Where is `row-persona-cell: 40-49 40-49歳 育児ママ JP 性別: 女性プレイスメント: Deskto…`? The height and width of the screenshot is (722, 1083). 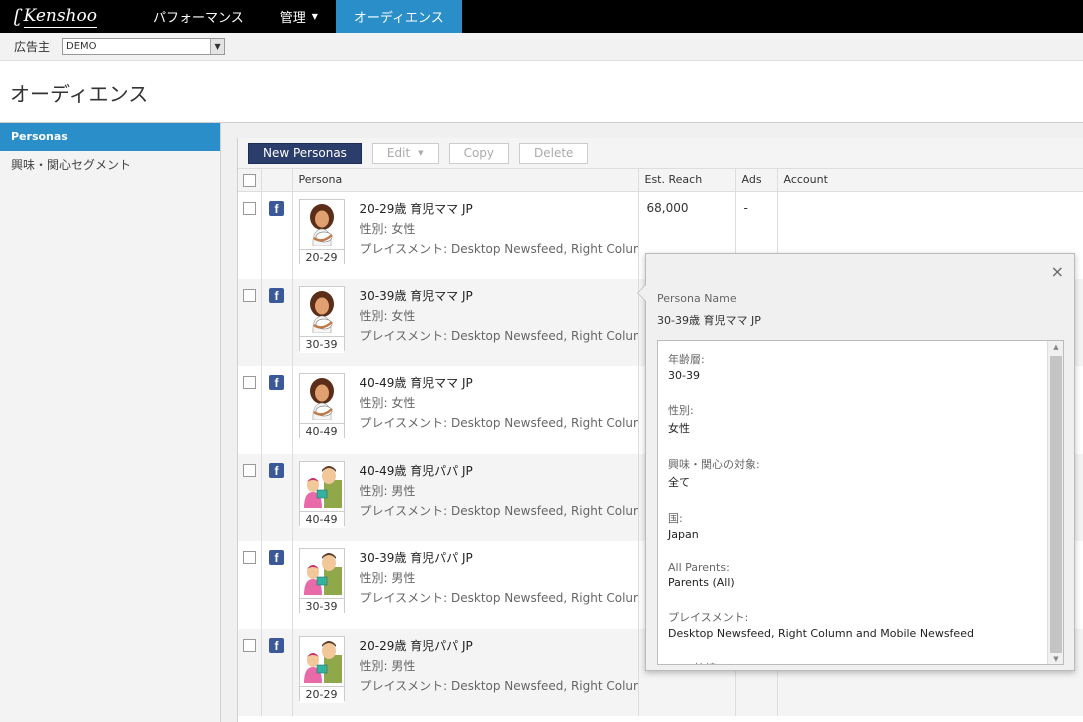 row-persona-cell: 40-49 40-49歳 育児ママ JP 性別: 女性プレイスメント: Deskto… is located at coordinates (465, 410).